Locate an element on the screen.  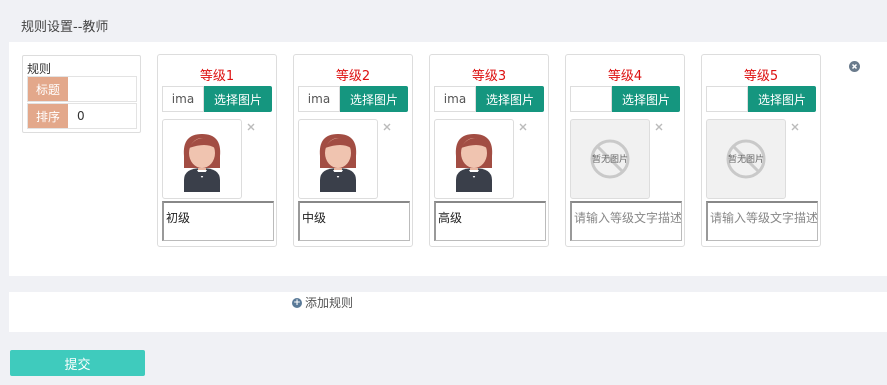
rule-title-label: 标题 is located at coordinates (48, 89).